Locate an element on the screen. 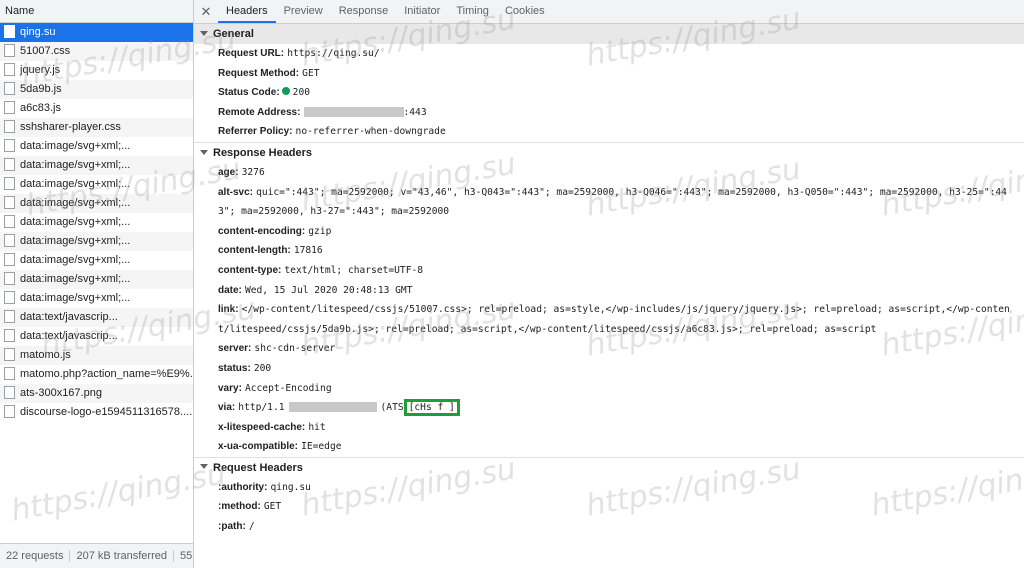 The height and width of the screenshot is (568, 1024). request-row: 5da9b.js is located at coordinates (96, 89).